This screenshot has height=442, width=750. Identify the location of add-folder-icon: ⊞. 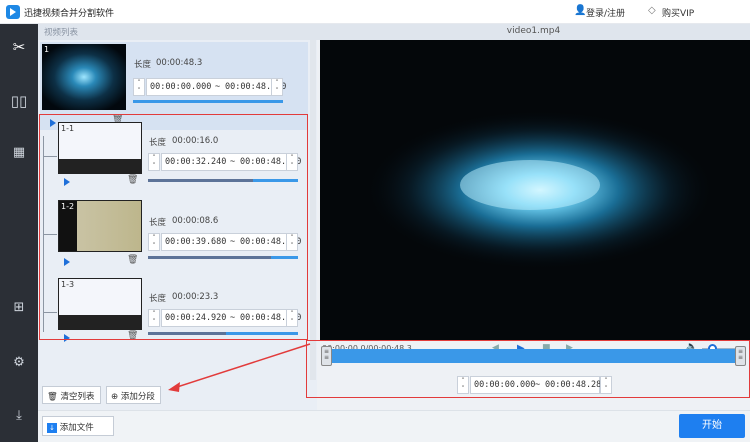
(19, 308).